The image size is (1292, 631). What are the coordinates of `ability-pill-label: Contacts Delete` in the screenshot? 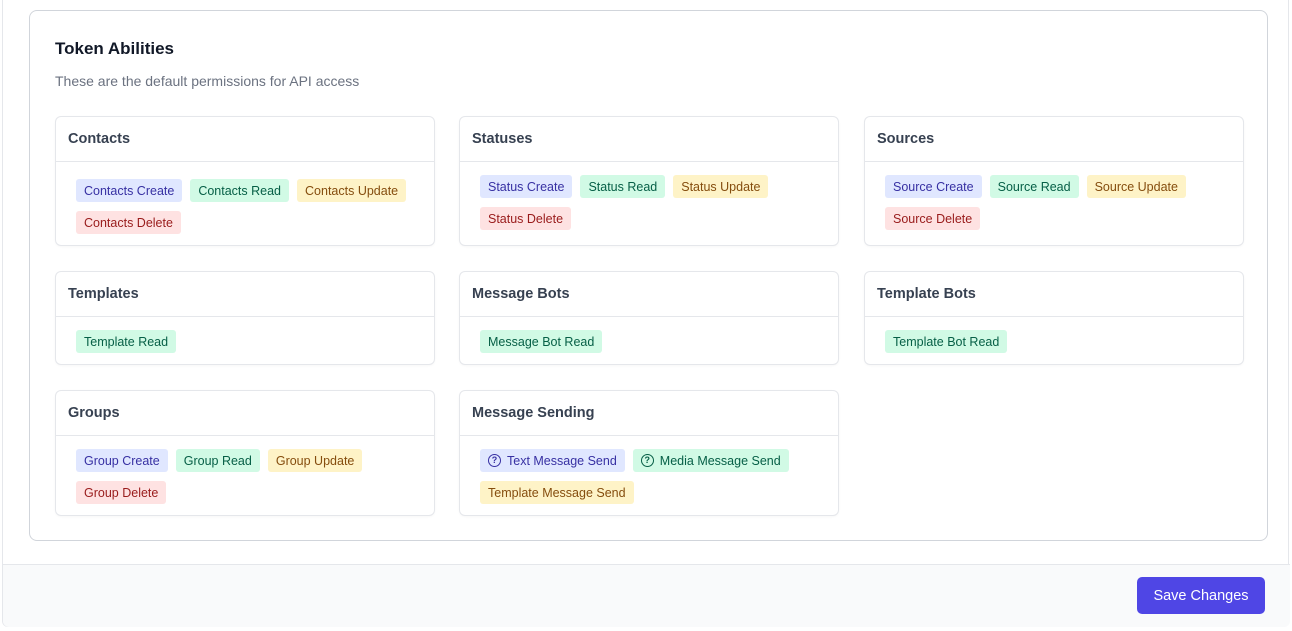 It's located at (128, 222).